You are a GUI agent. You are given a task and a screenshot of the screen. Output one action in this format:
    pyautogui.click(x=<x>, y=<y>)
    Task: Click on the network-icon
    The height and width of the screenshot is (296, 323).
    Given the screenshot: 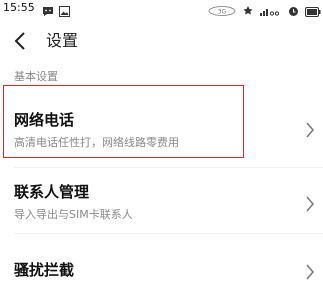 What is the action you would take?
    pyautogui.click(x=248, y=11)
    